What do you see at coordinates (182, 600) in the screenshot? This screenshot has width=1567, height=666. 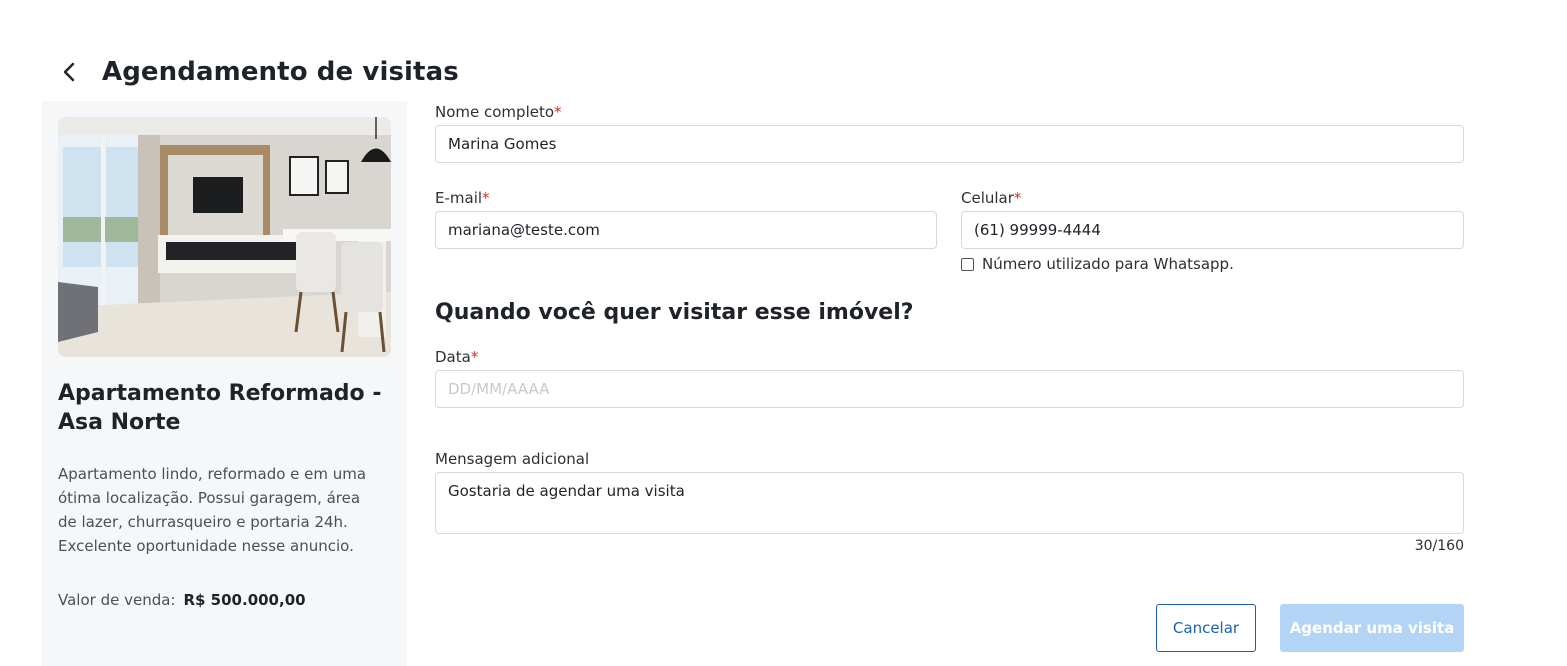 I see `price-row: Valor de venda: R$ 500.000,00` at bounding box center [182, 600].